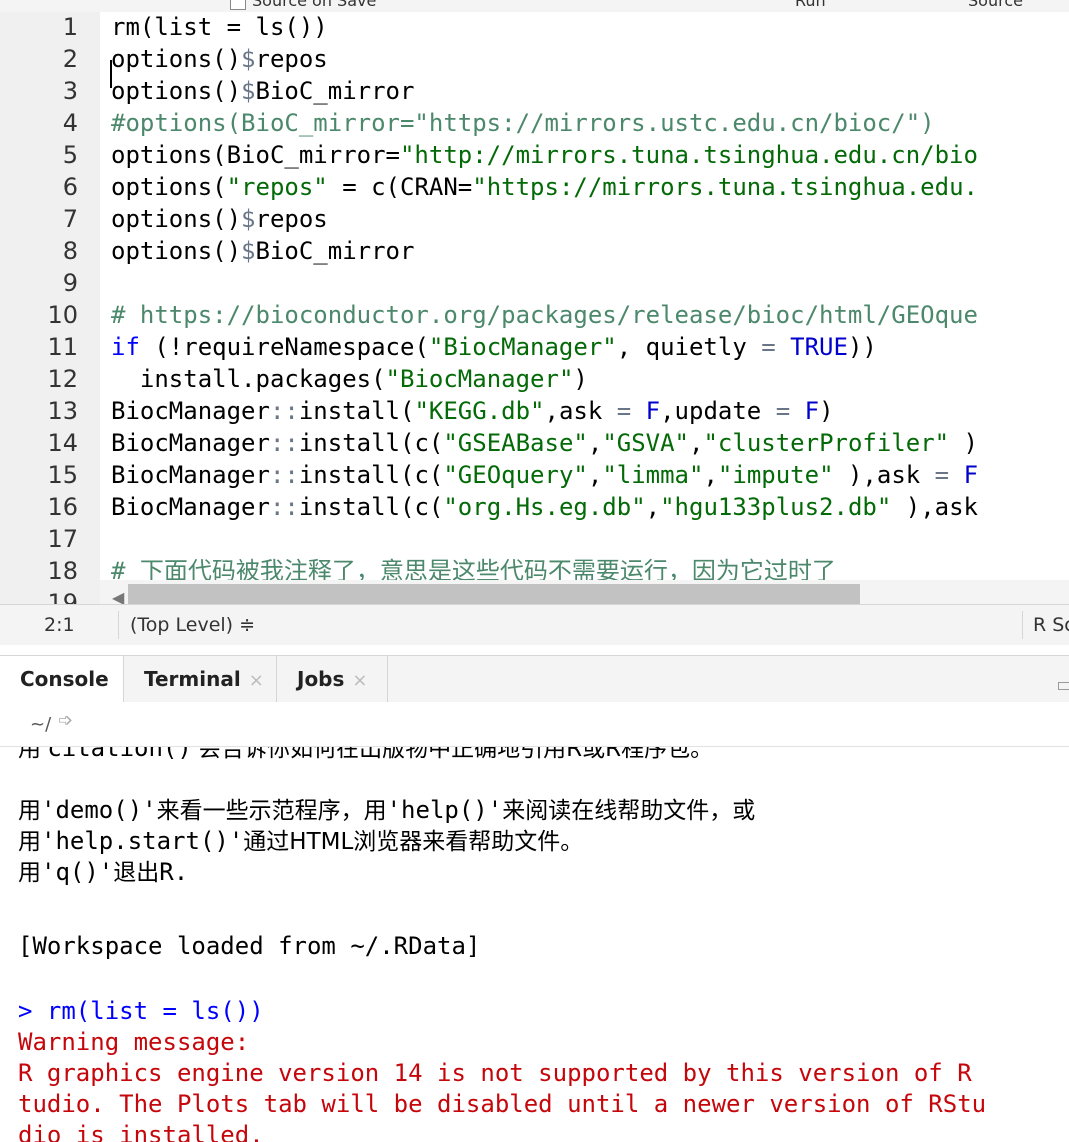  What do you see at coordinates (59, 625) in the screenshot?
I see `cursor-position: 2:1` at bounding box center [59, 625].